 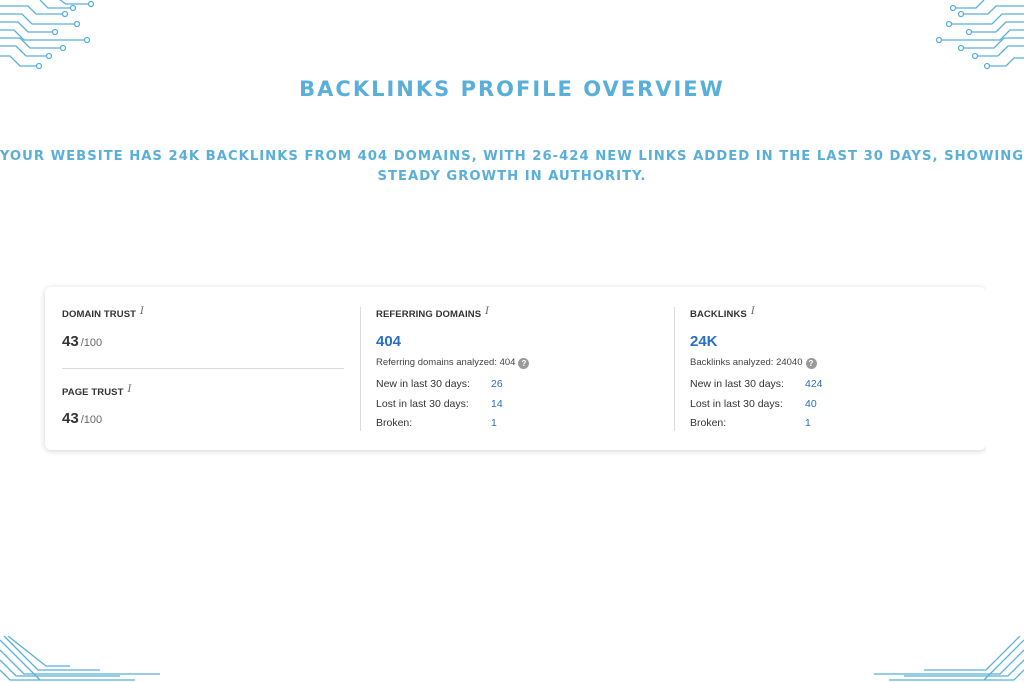 What do you see at coordinates (433, 313) in the screenshot?
I see `referring-domains-label: REFERRING DOMAINS i` at bounding box center [433, 313].